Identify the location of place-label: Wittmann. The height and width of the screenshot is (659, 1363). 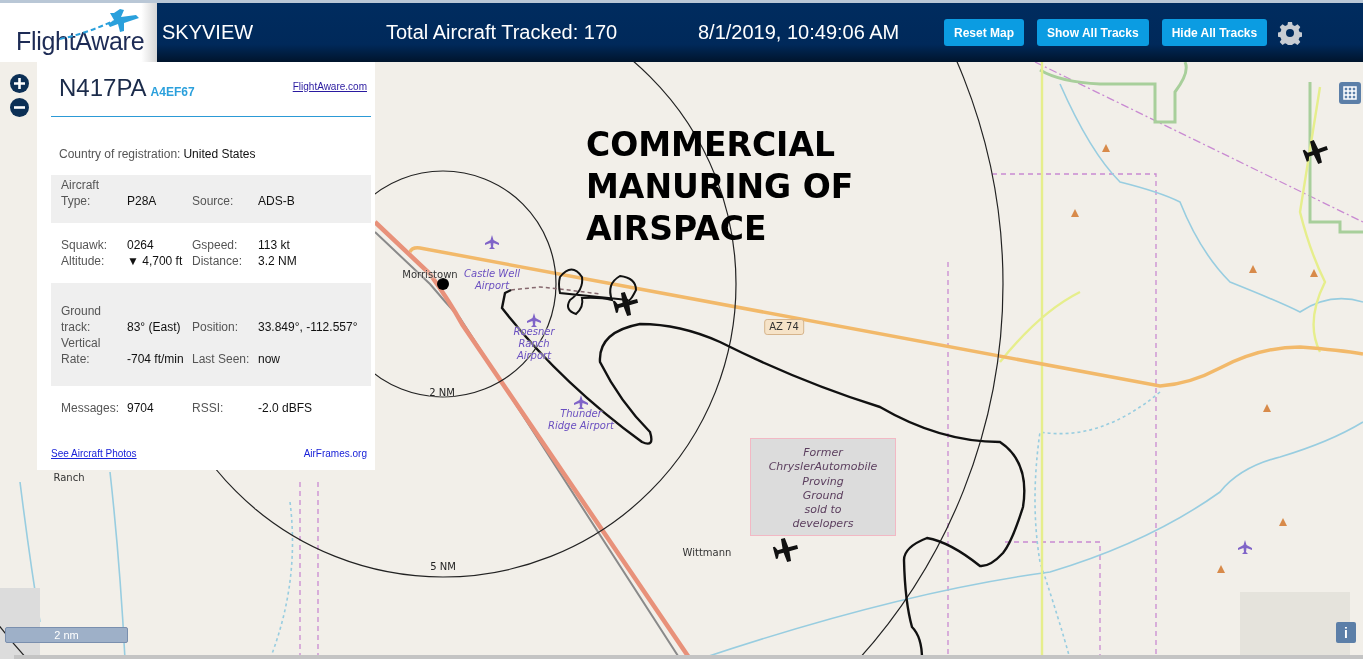
(707, 553).